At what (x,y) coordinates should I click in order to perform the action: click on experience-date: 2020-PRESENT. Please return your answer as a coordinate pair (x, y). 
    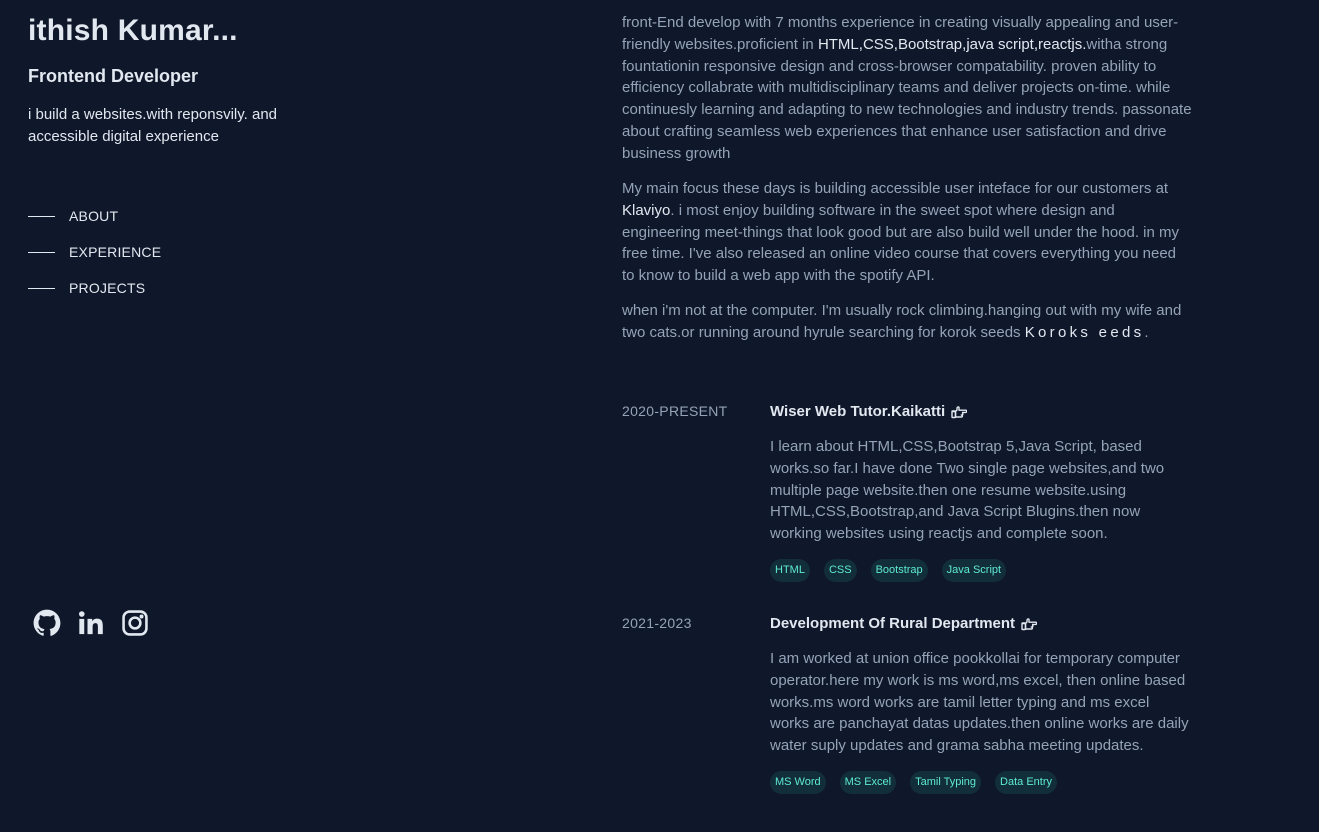
    Looking at the image, I should click on (675, 411).